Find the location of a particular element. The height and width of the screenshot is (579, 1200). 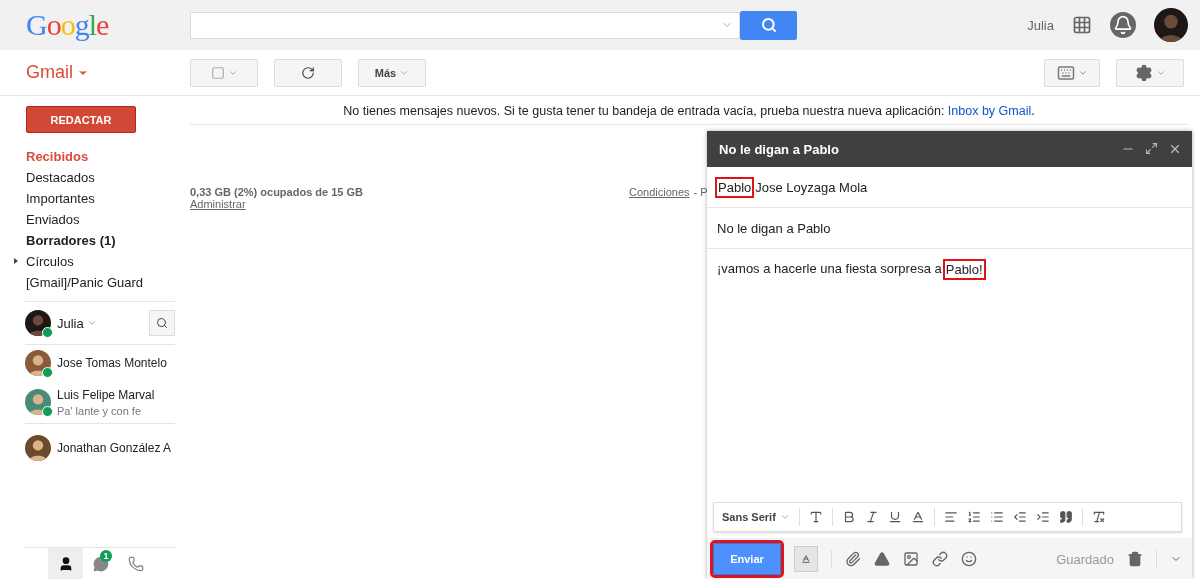

contact-name: Jose Tomas Montelo is located at coordinates (112, 363).